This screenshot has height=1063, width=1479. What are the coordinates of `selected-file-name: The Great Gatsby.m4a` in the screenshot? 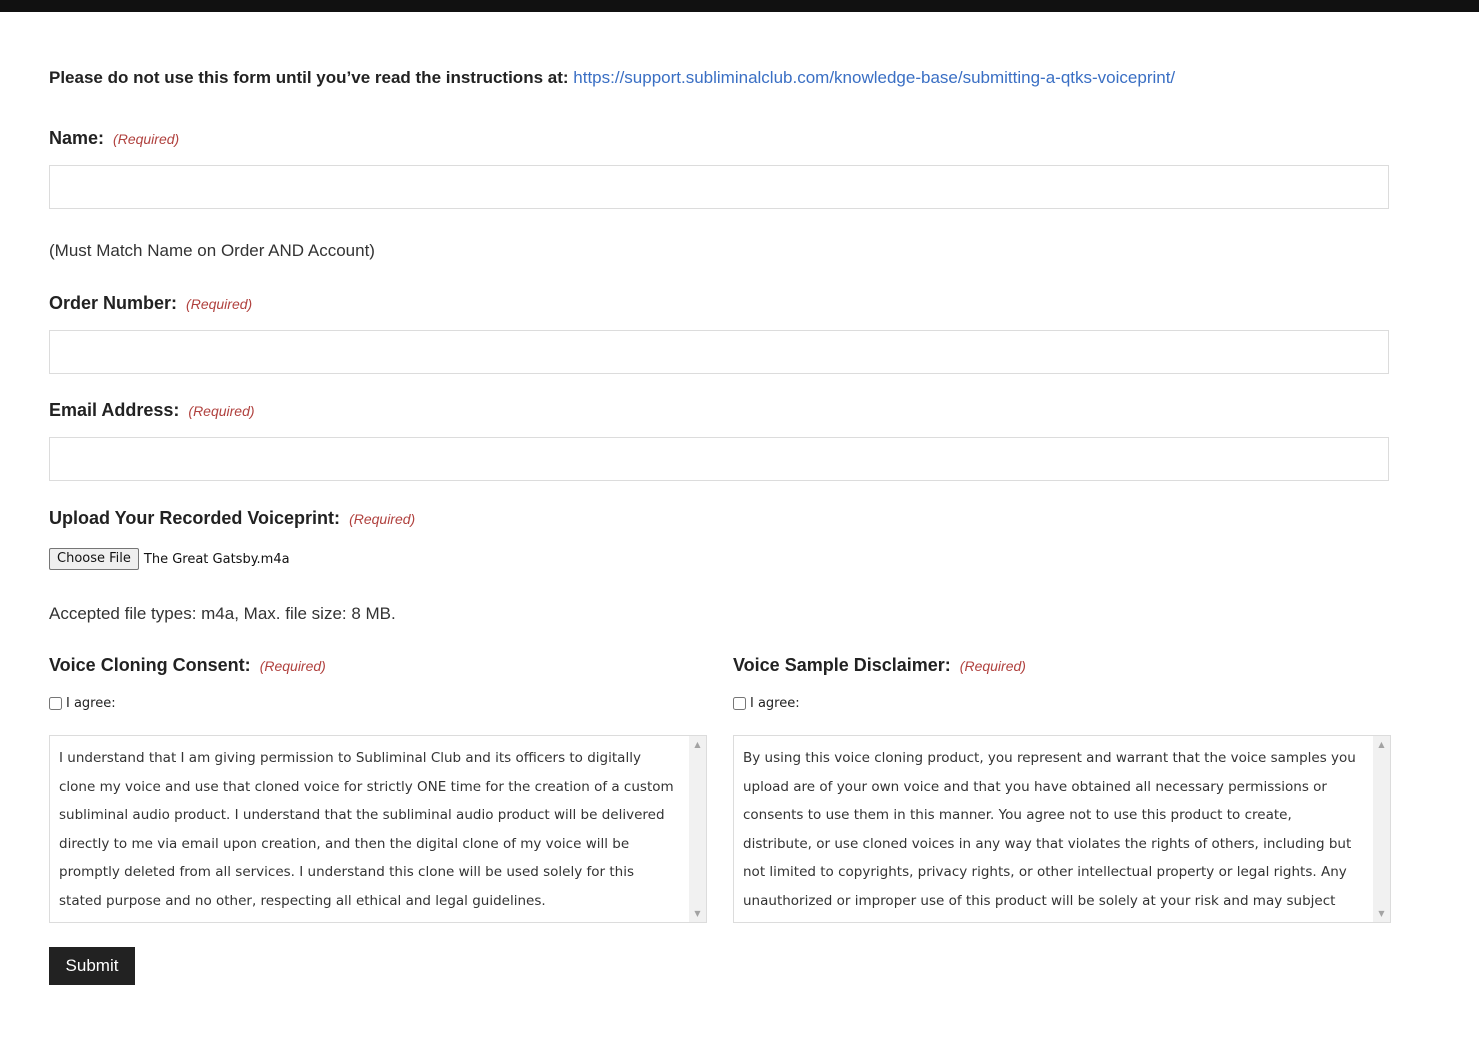 It's located at (216, 559).